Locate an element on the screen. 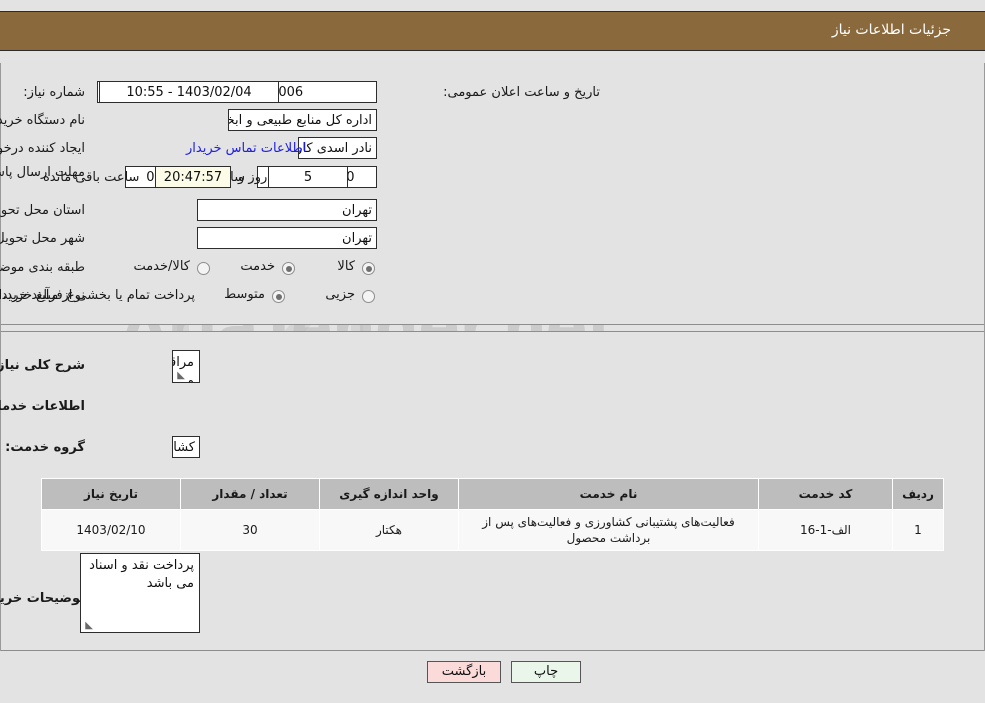  requester-label: ایجاد کننده درخواست: is located at coordinates (42, 148).